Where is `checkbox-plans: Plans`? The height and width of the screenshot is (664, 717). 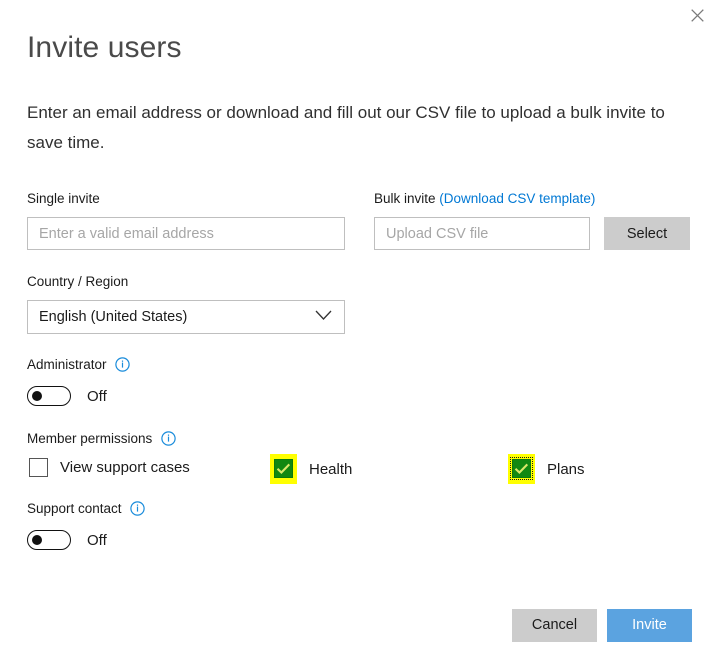
checkbox-plans: Plans is located at coordinates (546, 469).